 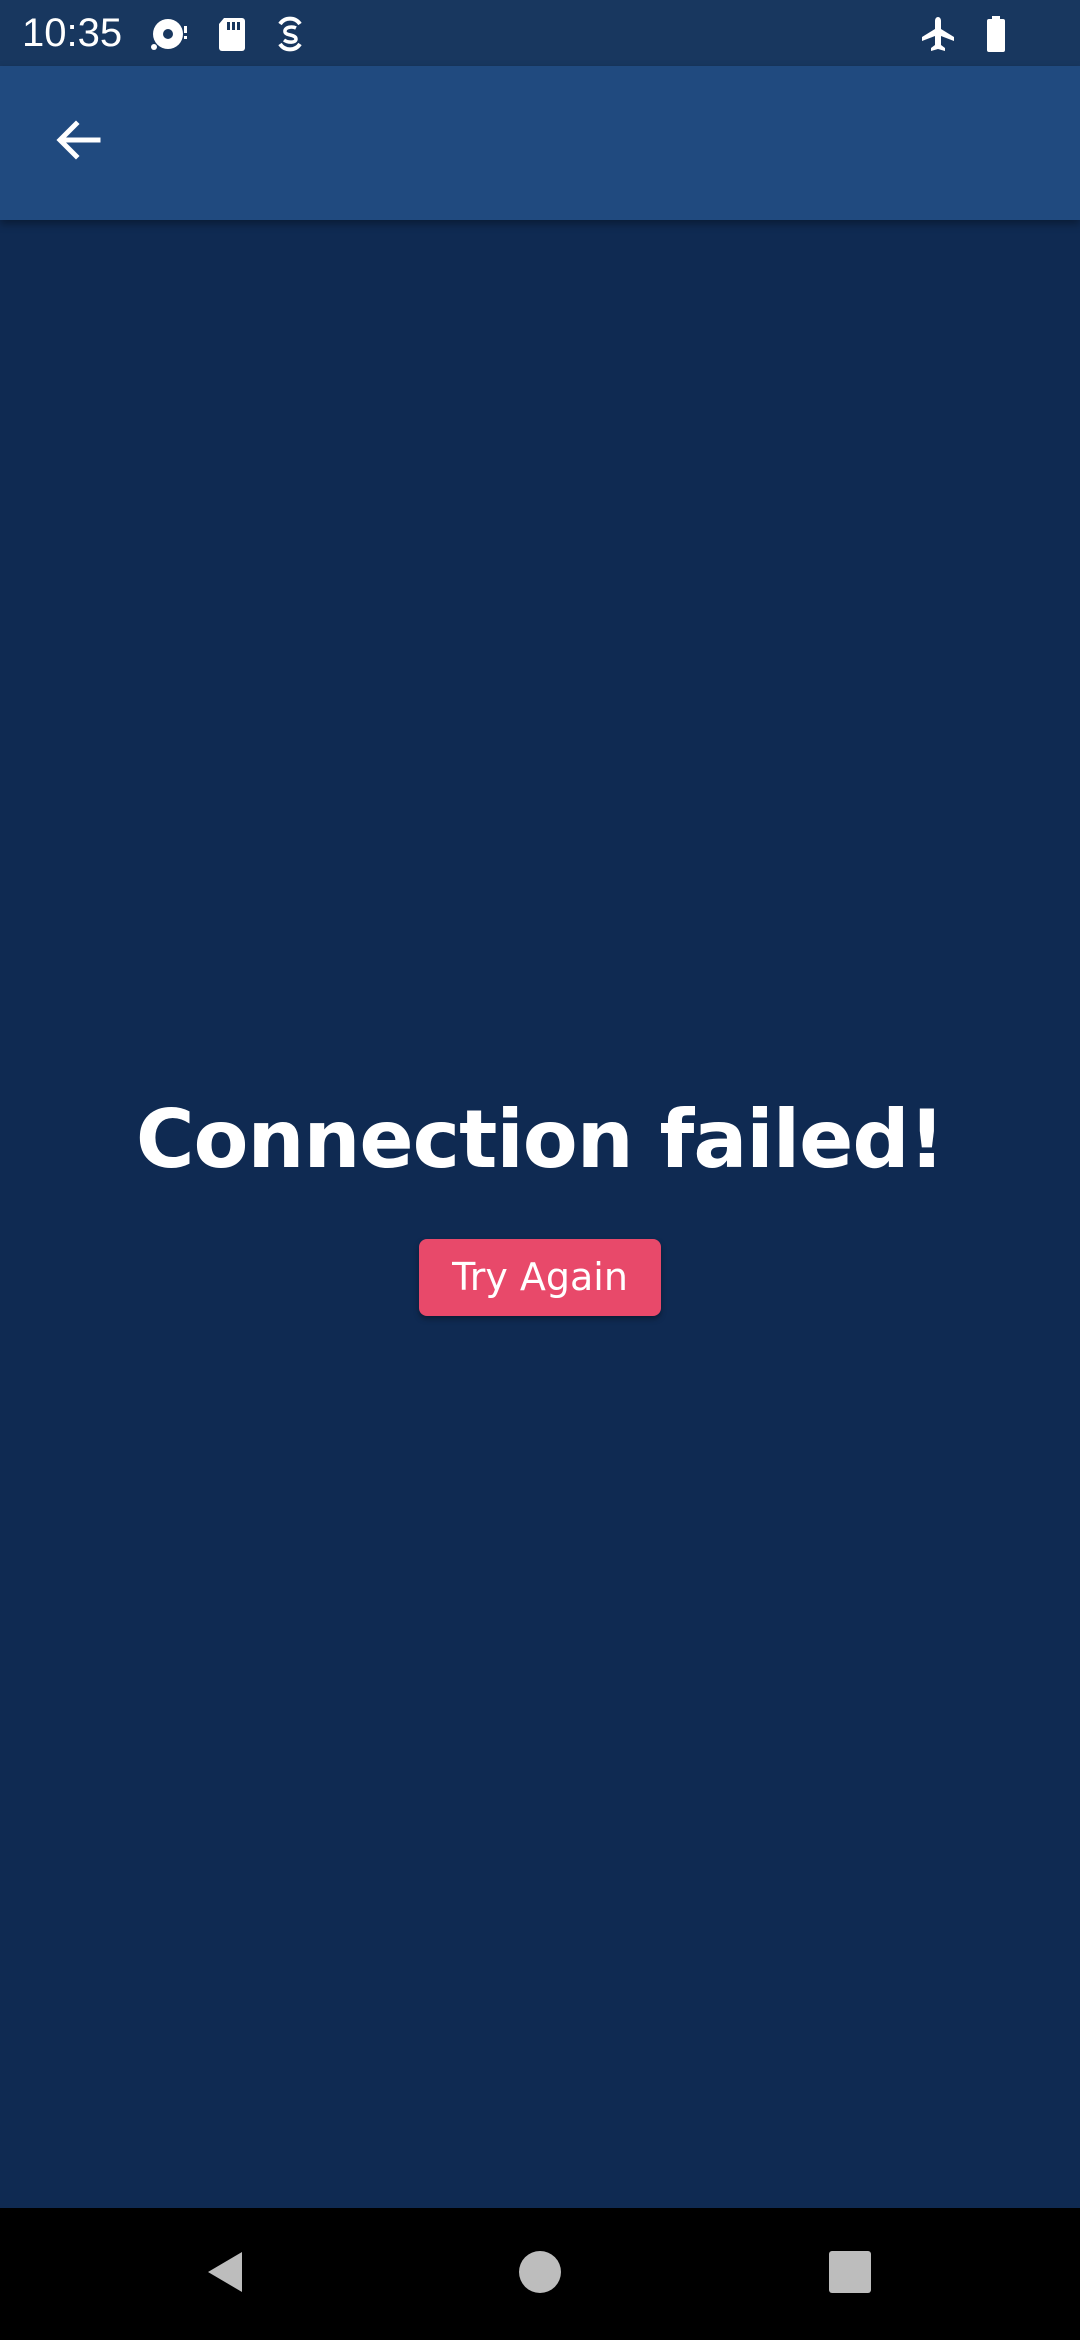 I want to click on nav-recents-button, so click(x=850, y=2274).